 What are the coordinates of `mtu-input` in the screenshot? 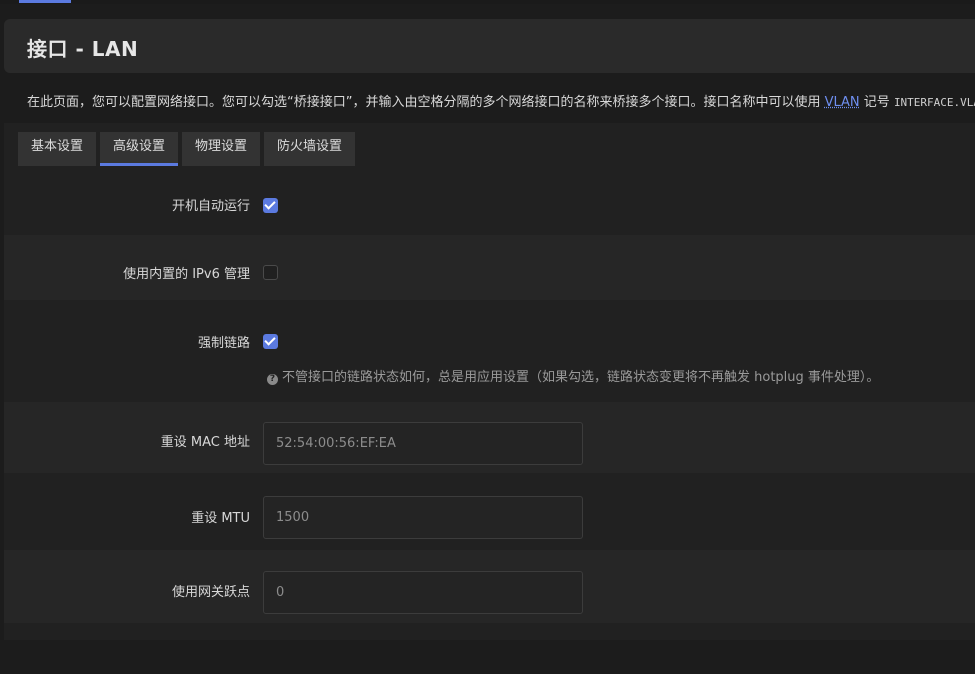 It's located at (423, 517).